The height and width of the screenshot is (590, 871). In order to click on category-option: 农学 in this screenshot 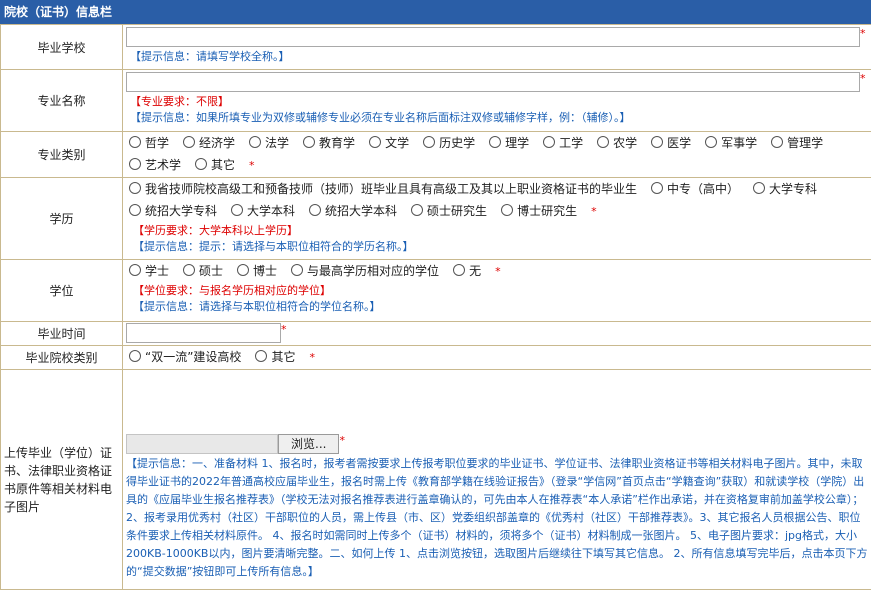, I will do `click(617, 143)`.